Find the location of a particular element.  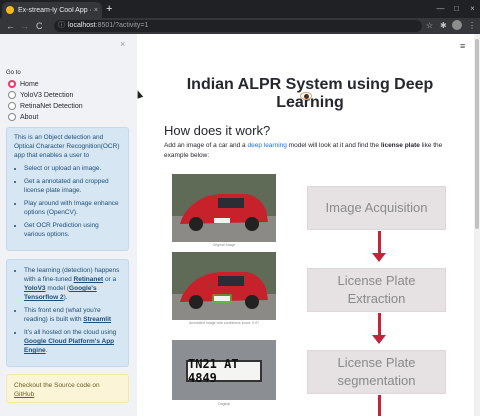

page-scrollbar is located at coordinates (477, 225).